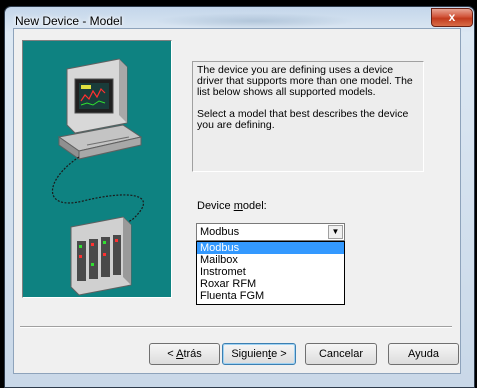 This screenshot has height=388, width=477. I want to click on close-icon: x, so click(452, 17).